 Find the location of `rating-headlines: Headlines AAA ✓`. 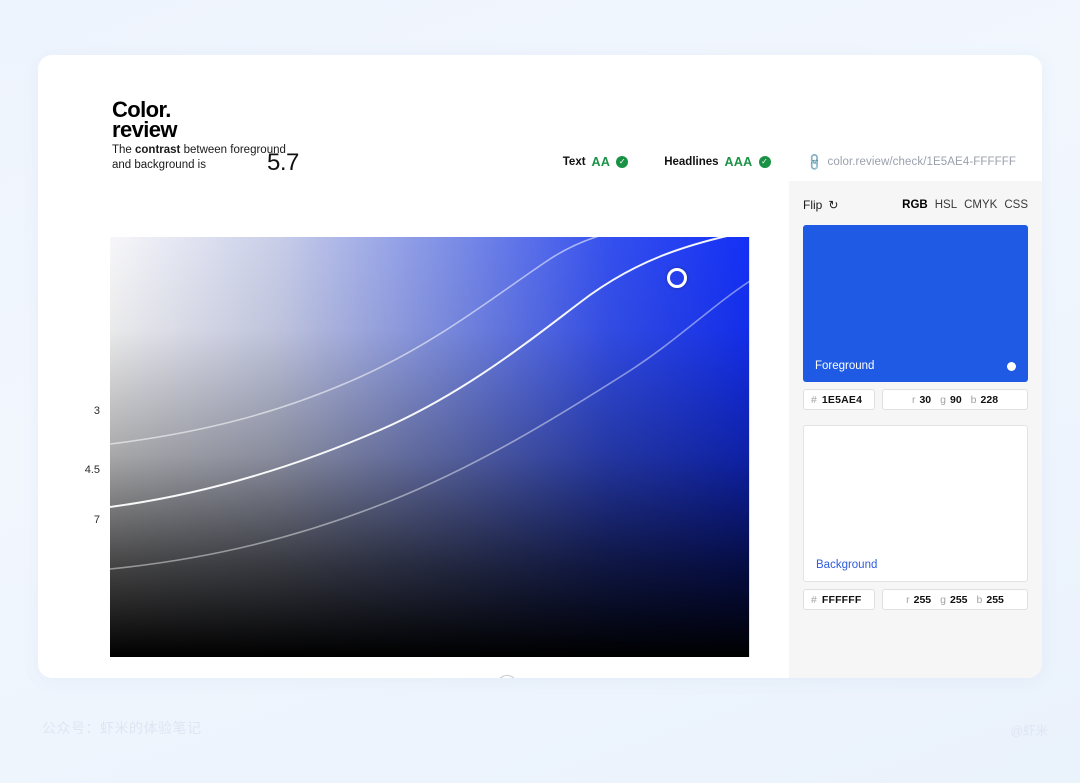

rating-headlines: Headlines AAA ✓ is located at coordinates (717, 162).